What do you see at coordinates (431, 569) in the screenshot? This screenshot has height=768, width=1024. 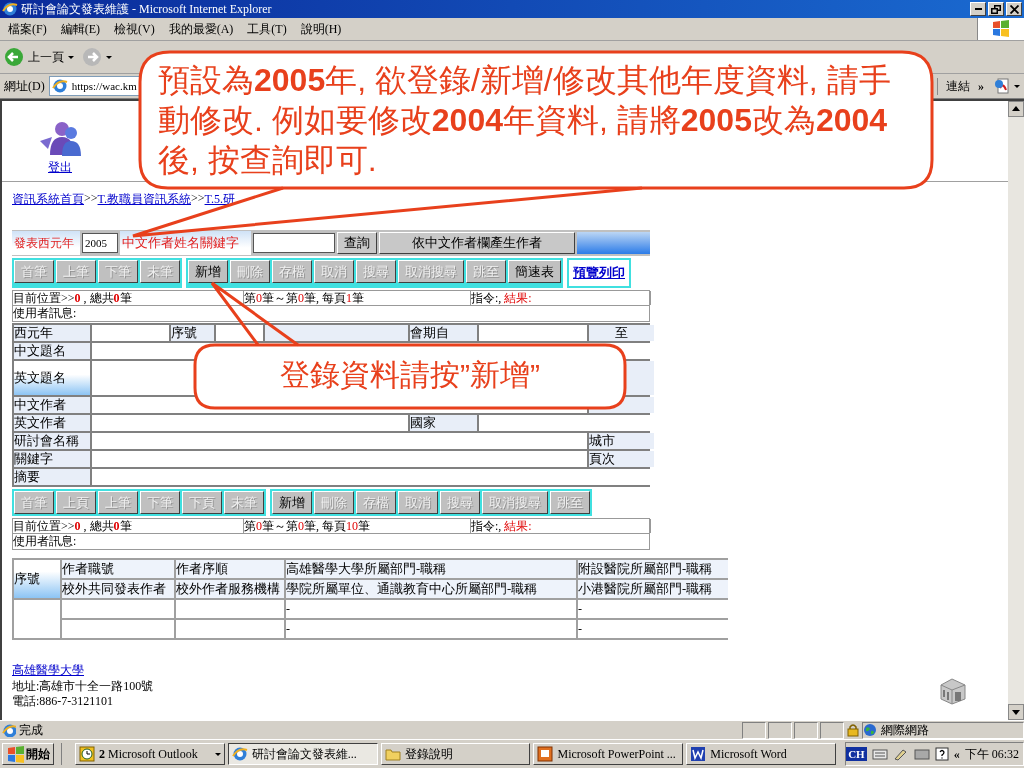 I see `column-header: 高雄醫學大學所屬部門-職稱` at bounding box center [431, 569].